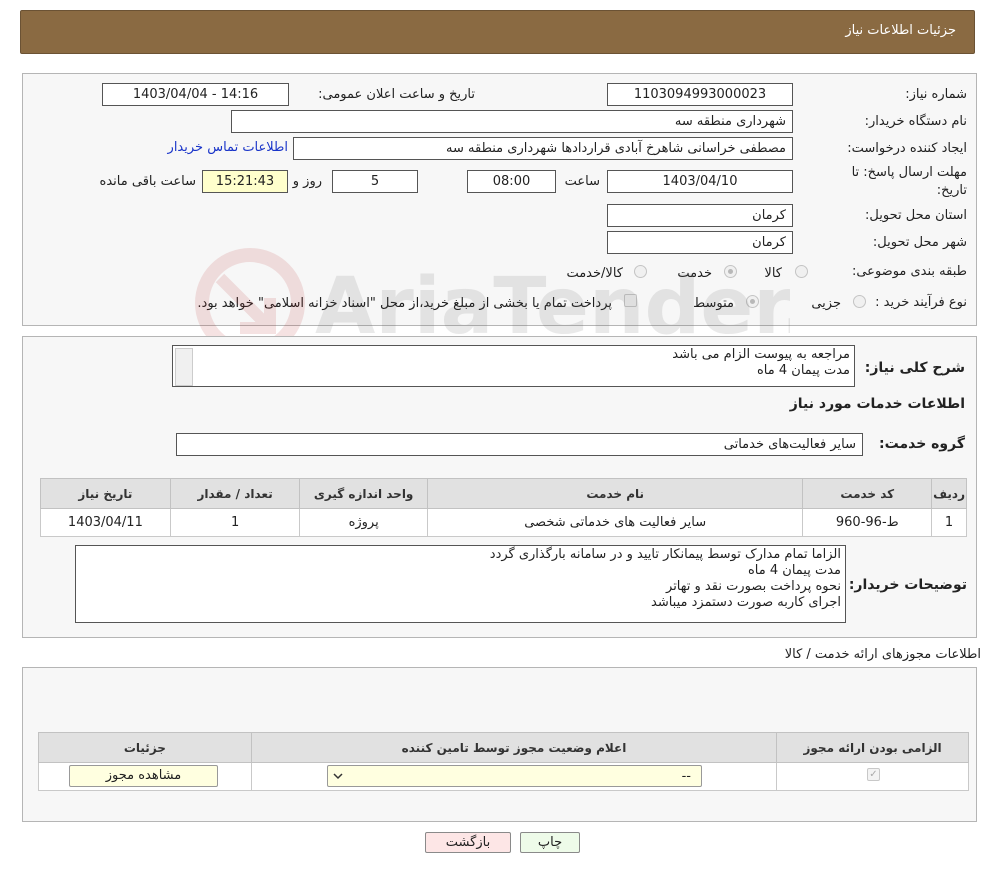 The width and height of the screenshot is (985, 875). I want to click on category-goods-service-radio, so click(640, 271).